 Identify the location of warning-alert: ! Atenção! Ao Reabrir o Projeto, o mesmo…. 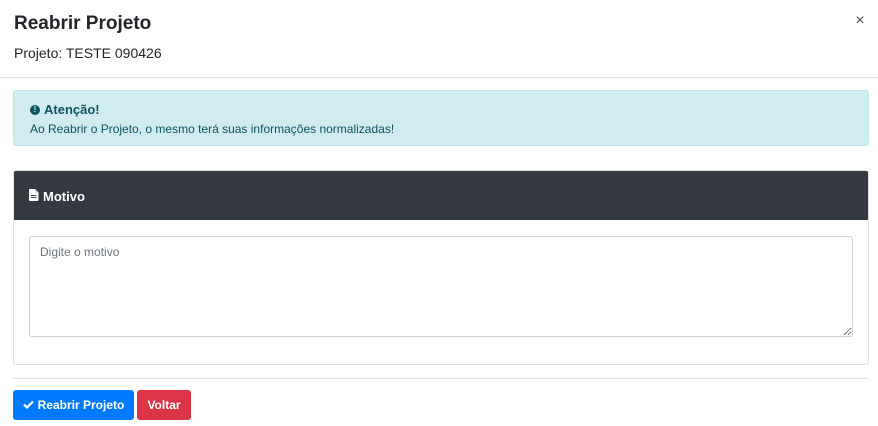
(441, 118).